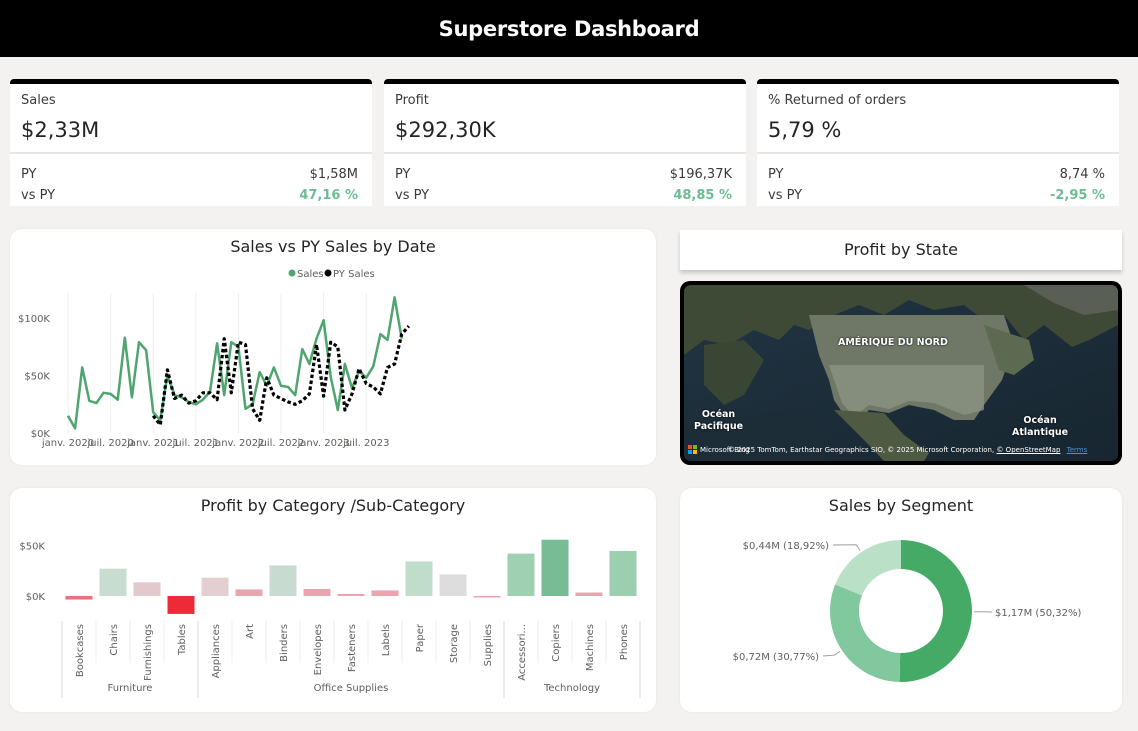 The image size is (1138, 731). What do you see at coordinates (60, 130) in the screenshot?
I see `kpi-value: $2,33M` at bounding box center [60, 130].